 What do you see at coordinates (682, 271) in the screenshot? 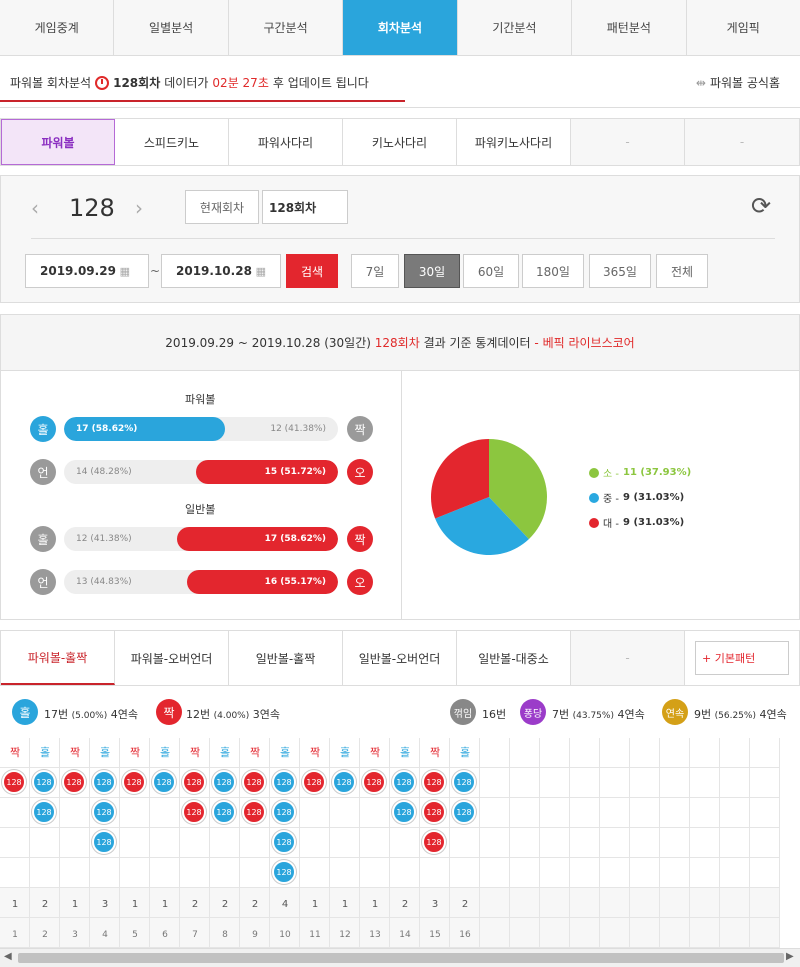
I see `period-all: 전체` at bounding box center [682, 271].